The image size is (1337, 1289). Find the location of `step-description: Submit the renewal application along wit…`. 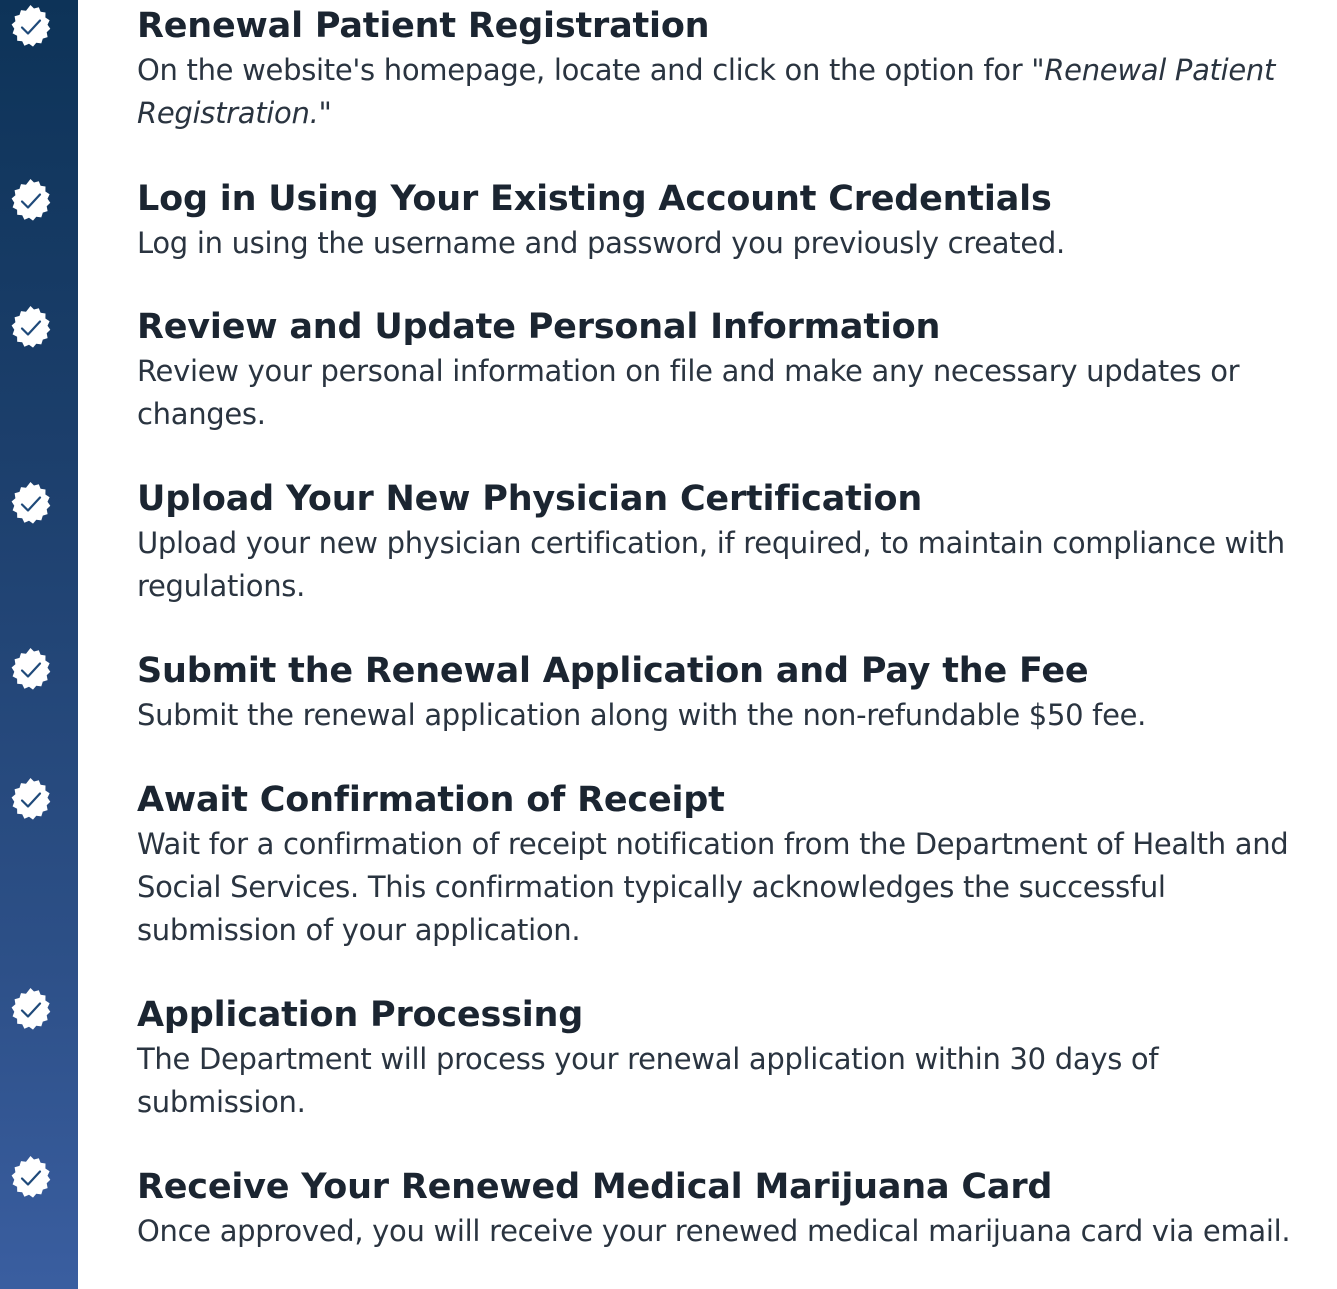

step-description: Submit the renewal application along wit… is located at coordinates (642, 715).